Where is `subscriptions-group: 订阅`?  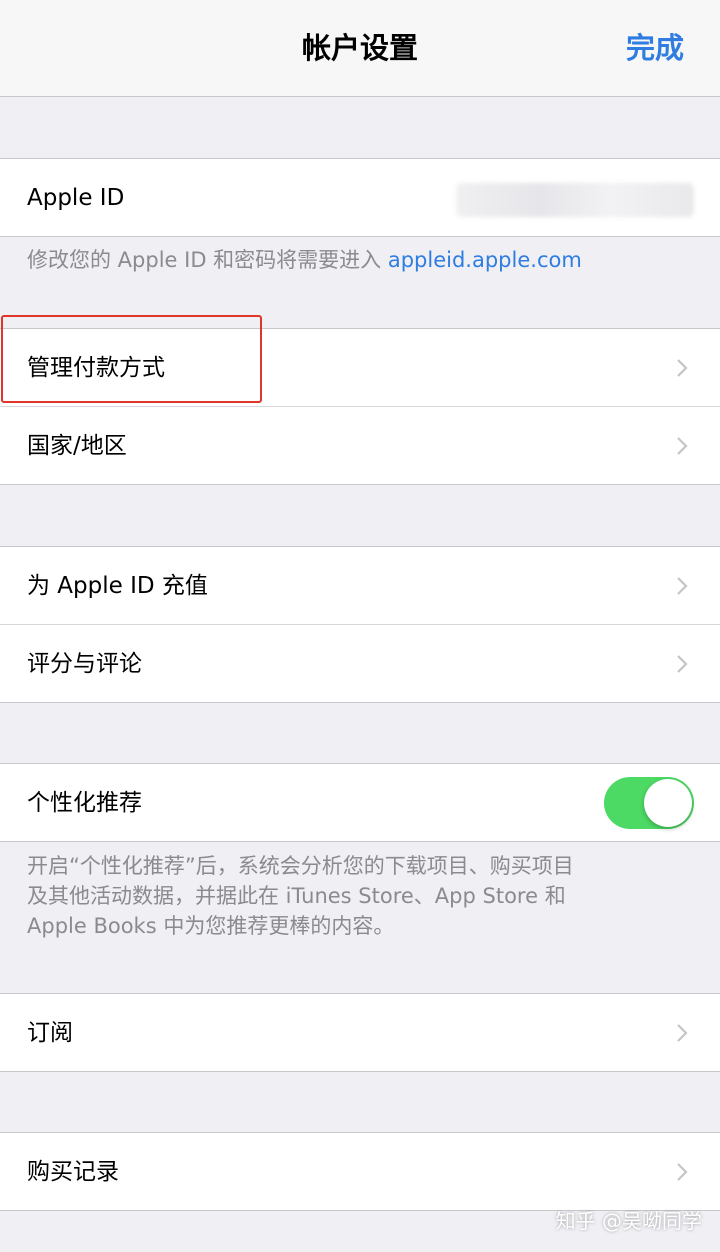
subscriptions-group: 订阅 is located at coordinates (360, 1032).